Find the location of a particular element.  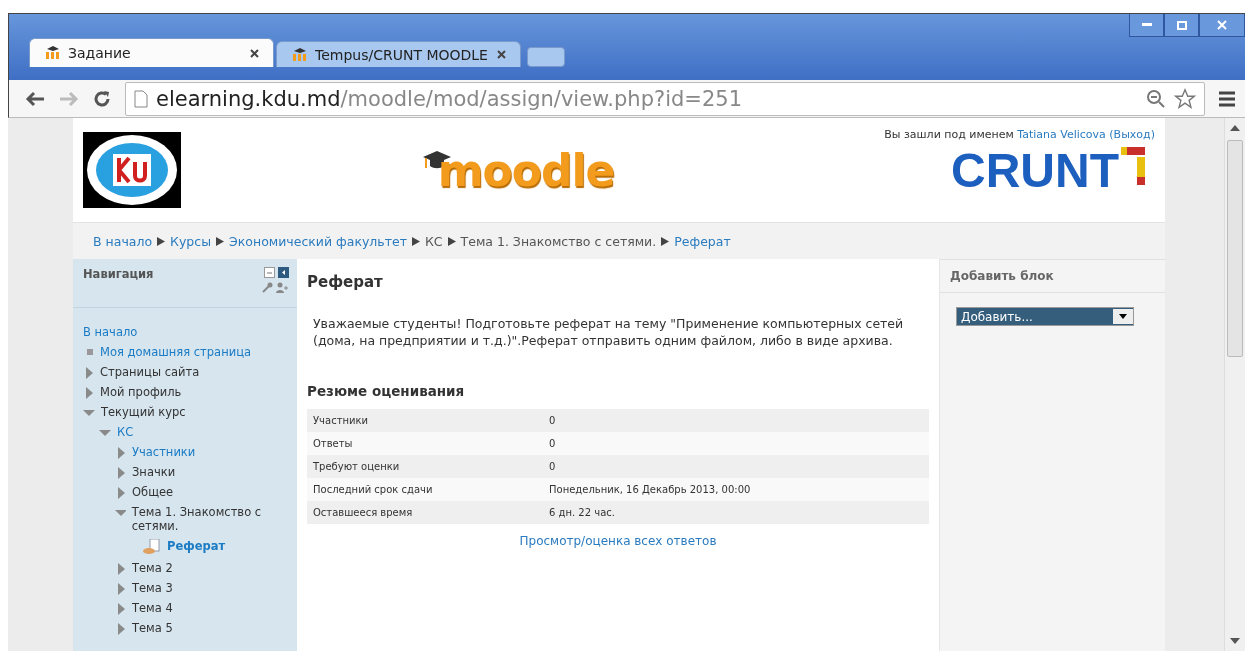

maximize-icon is located at coordinates (1181, 25).